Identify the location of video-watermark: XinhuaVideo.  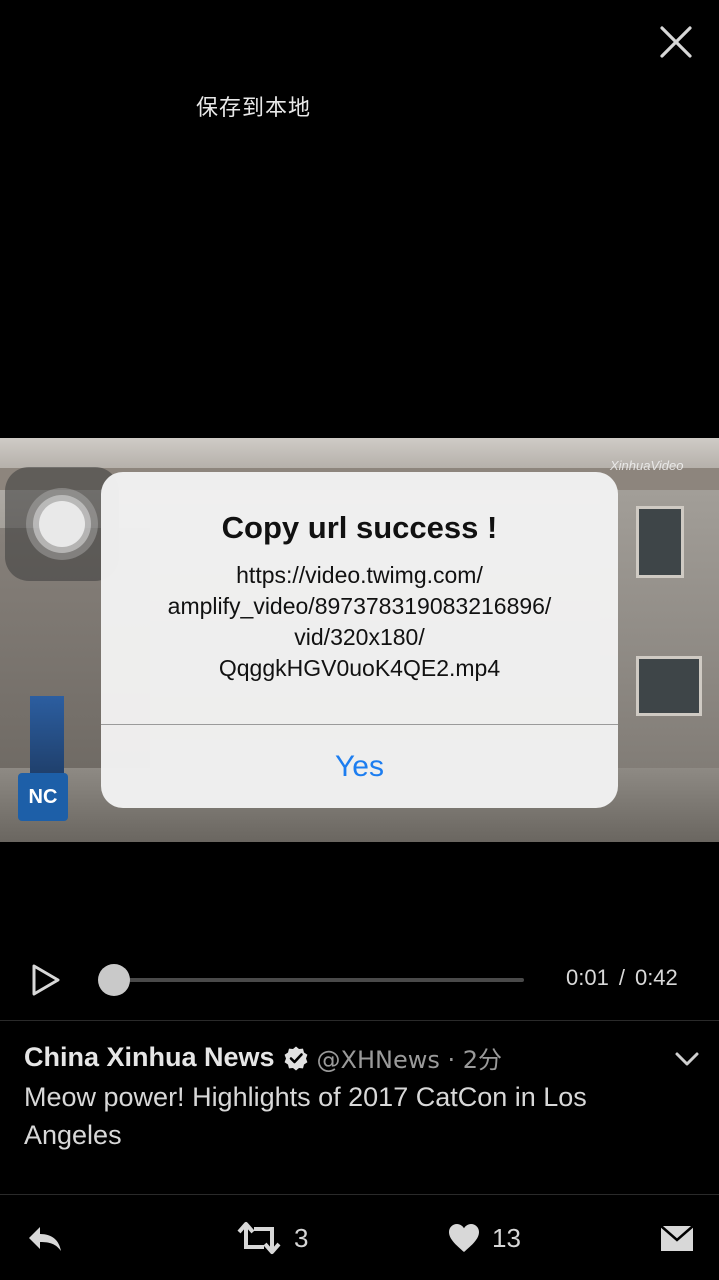
(647, 465).